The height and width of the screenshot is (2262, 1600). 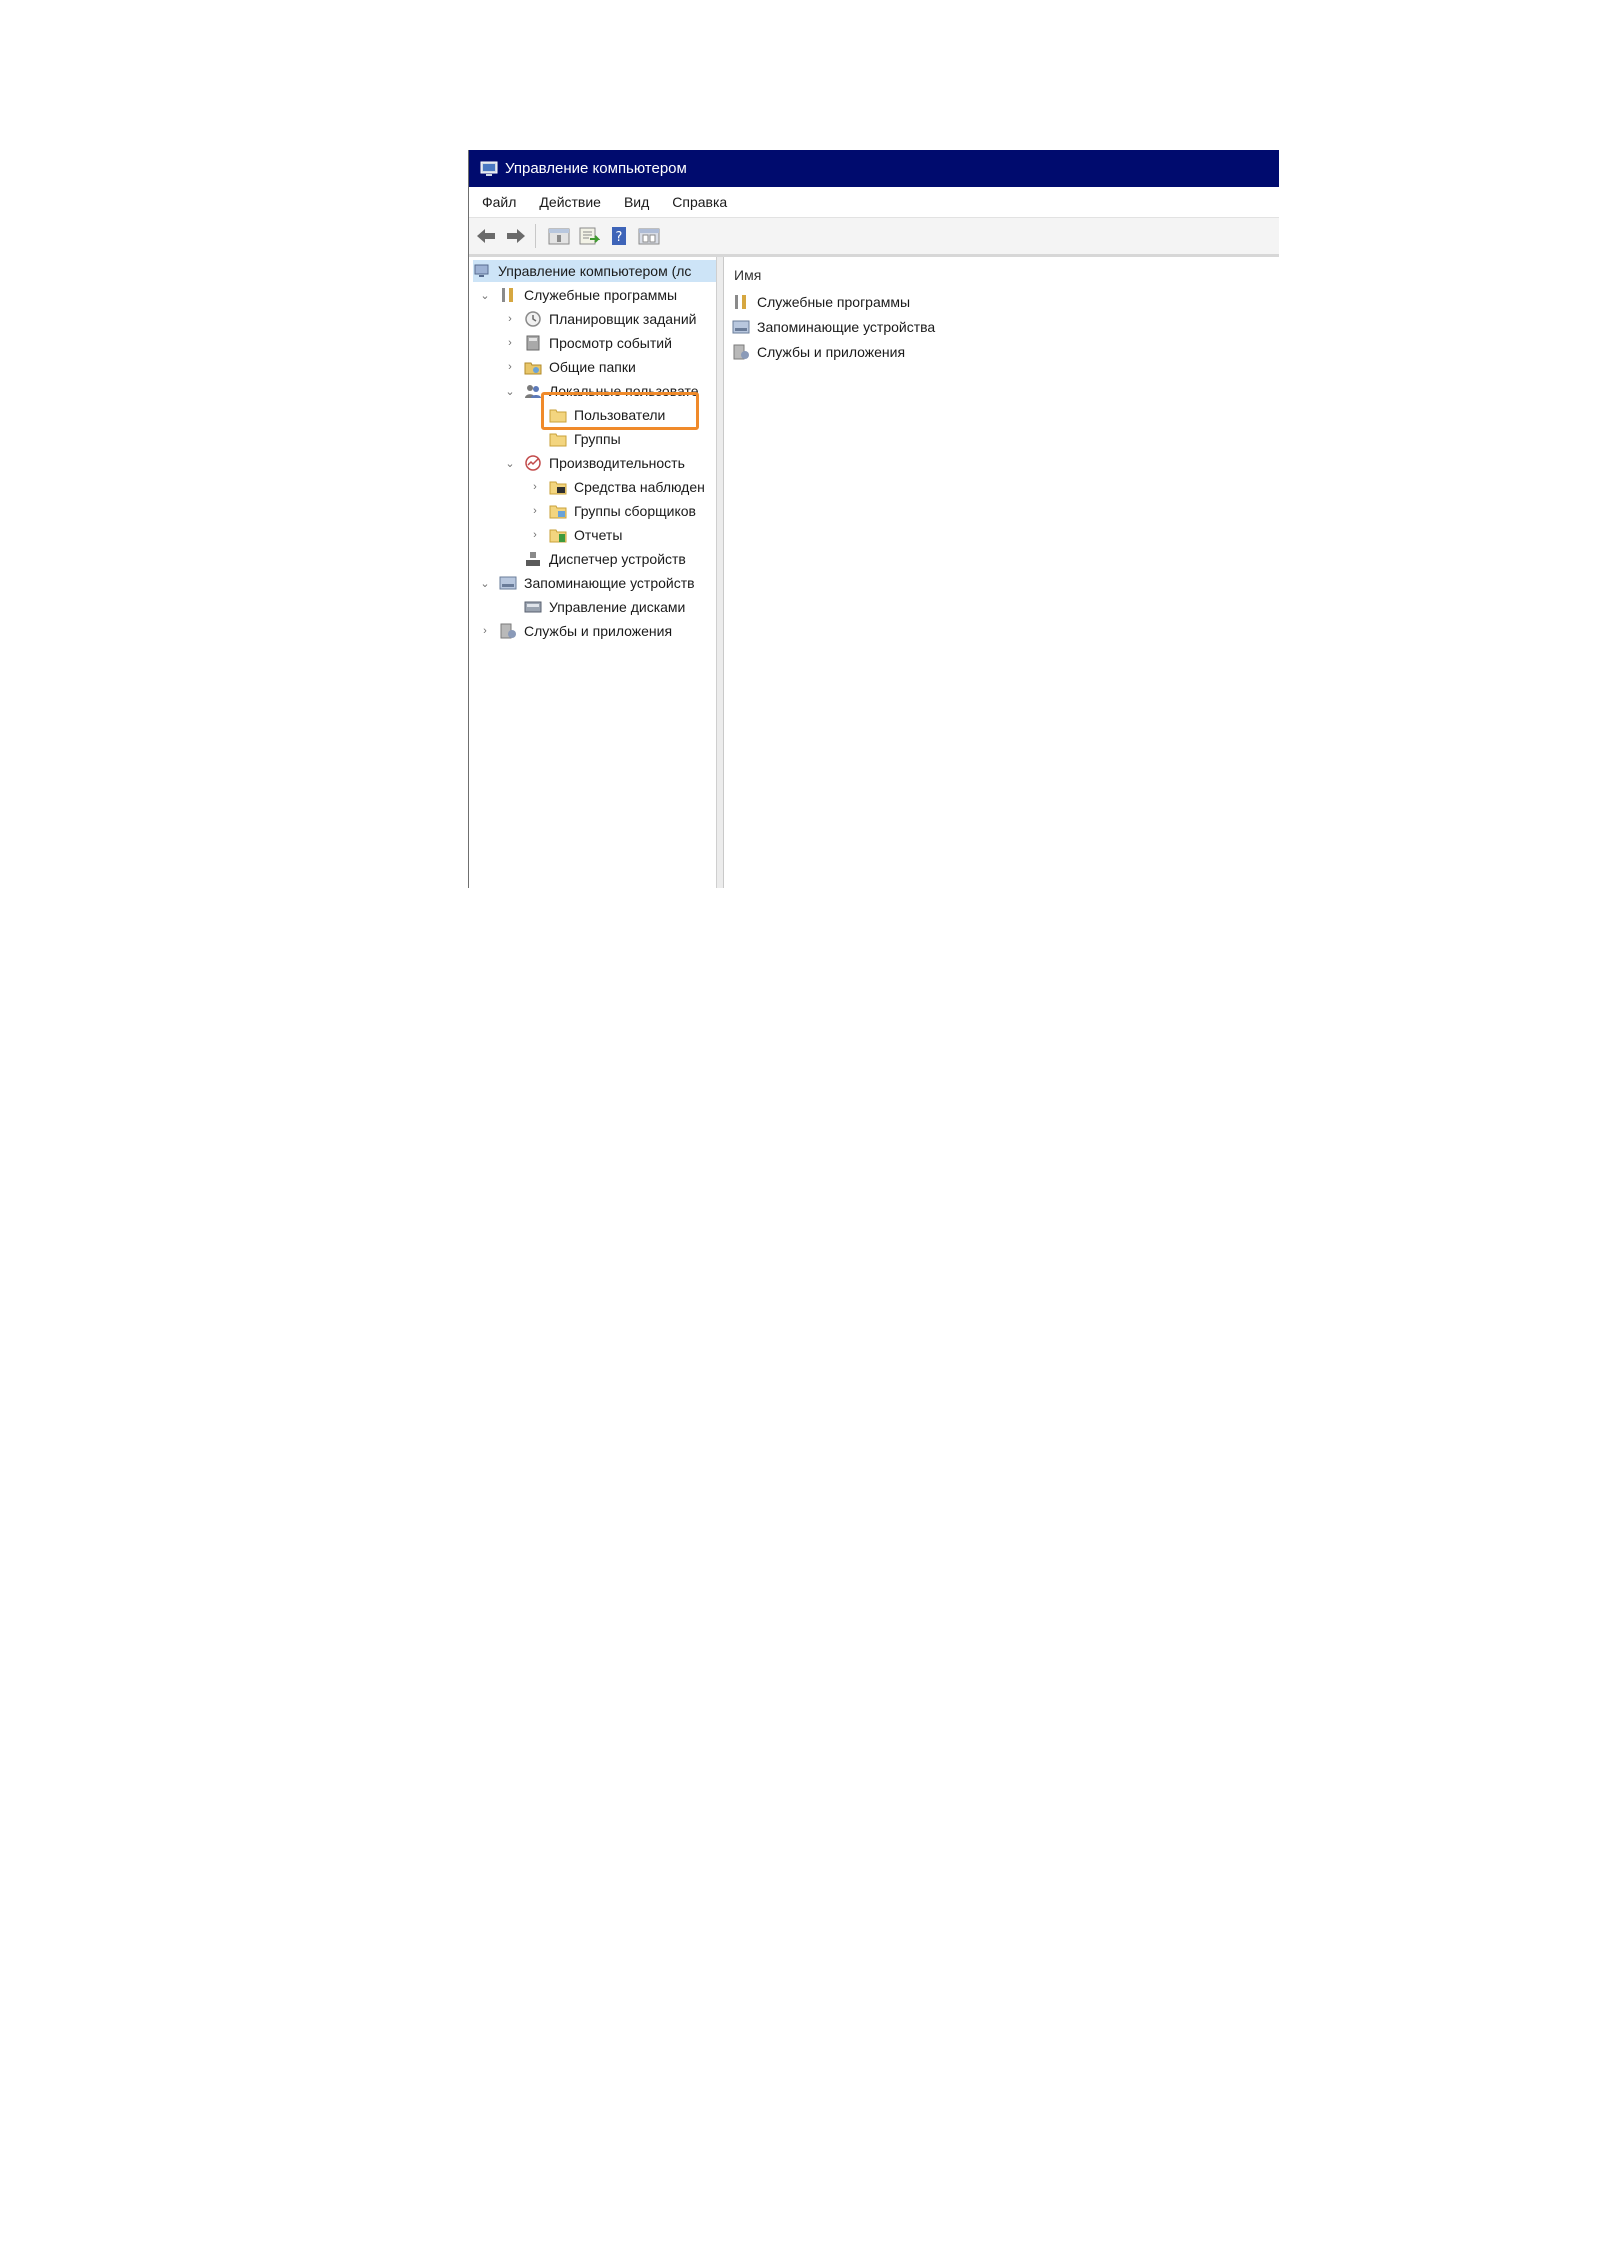 What do you see at coordinates (636, 202) in the screenshot?
I see `menu-view: Вид` at bounding box center [636, 202].